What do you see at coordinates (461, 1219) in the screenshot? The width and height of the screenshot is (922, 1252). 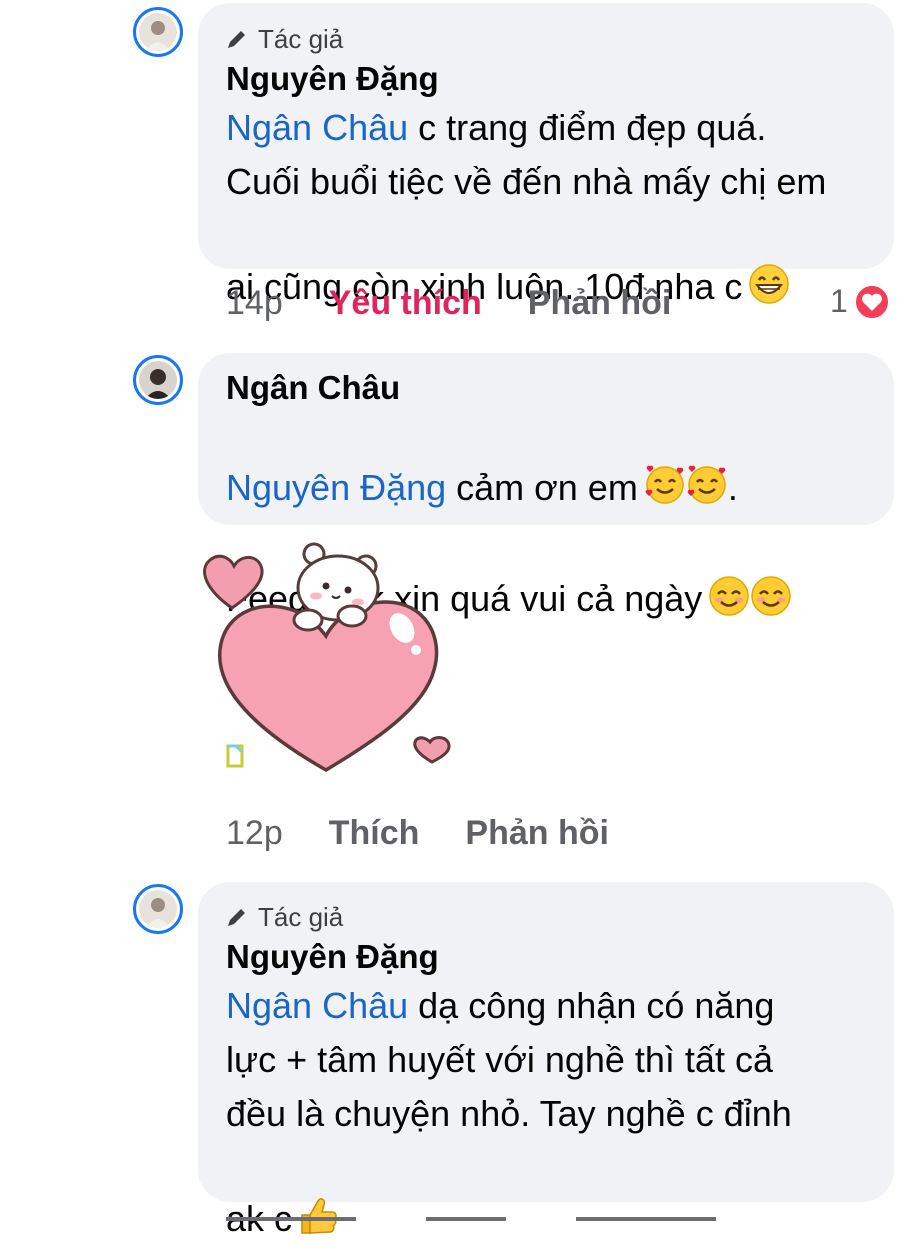 I see `comment-actions-clipped` at bounding box center [461, 1219].